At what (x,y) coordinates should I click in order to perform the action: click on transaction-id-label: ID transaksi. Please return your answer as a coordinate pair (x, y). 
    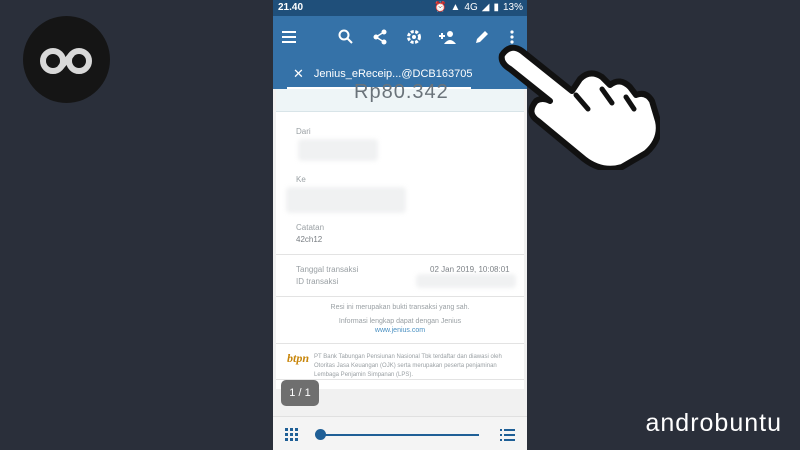
    Looking at the image, I should click on (317, 281).